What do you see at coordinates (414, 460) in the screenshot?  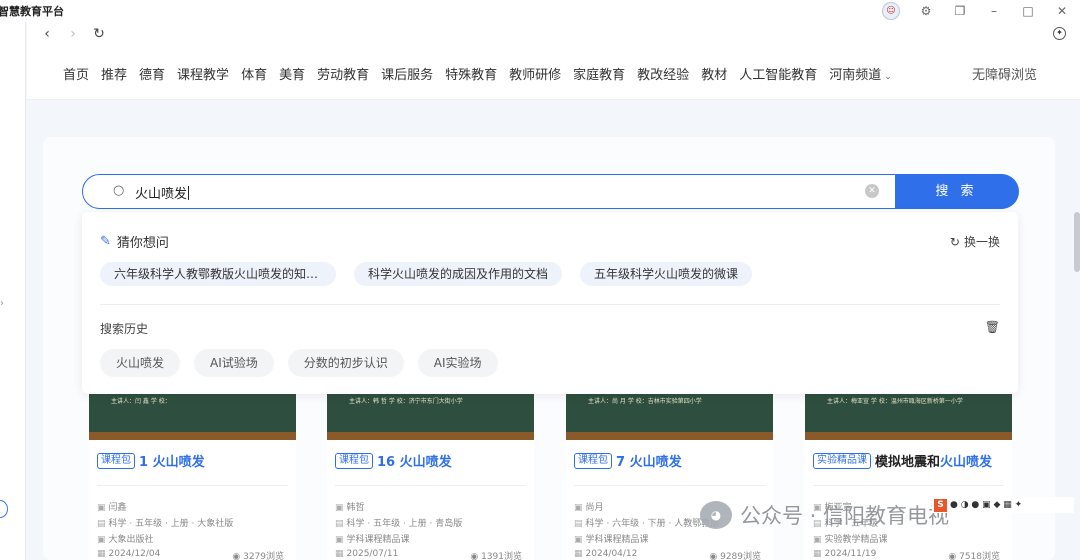 I see `card-title-text: 16 火山喷发` at bounding box center [414, 460].